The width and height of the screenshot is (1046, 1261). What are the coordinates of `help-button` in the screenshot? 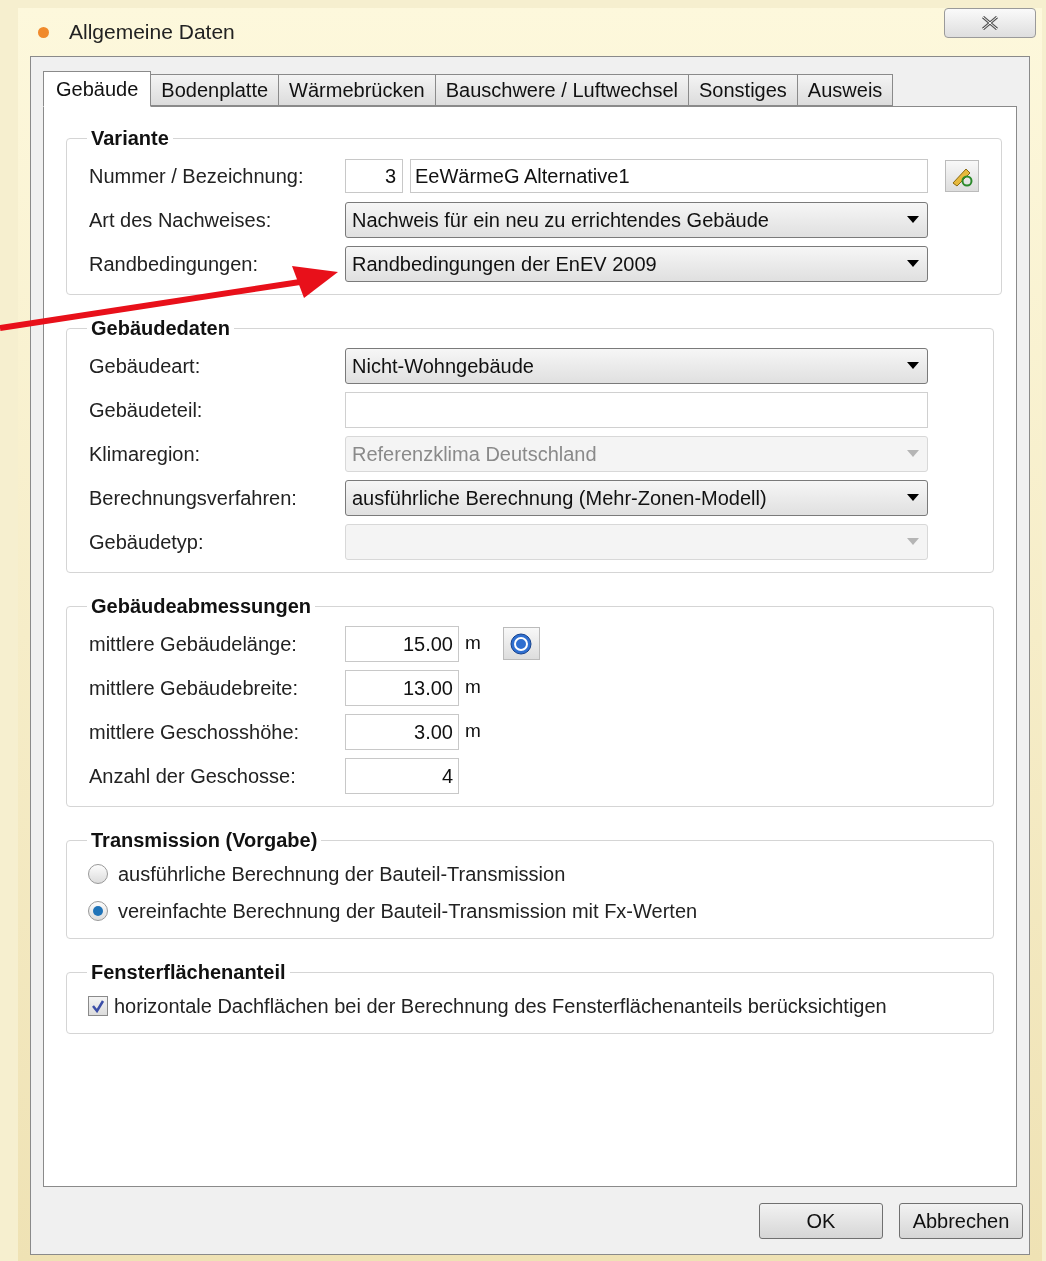 It's located at (521, 643).